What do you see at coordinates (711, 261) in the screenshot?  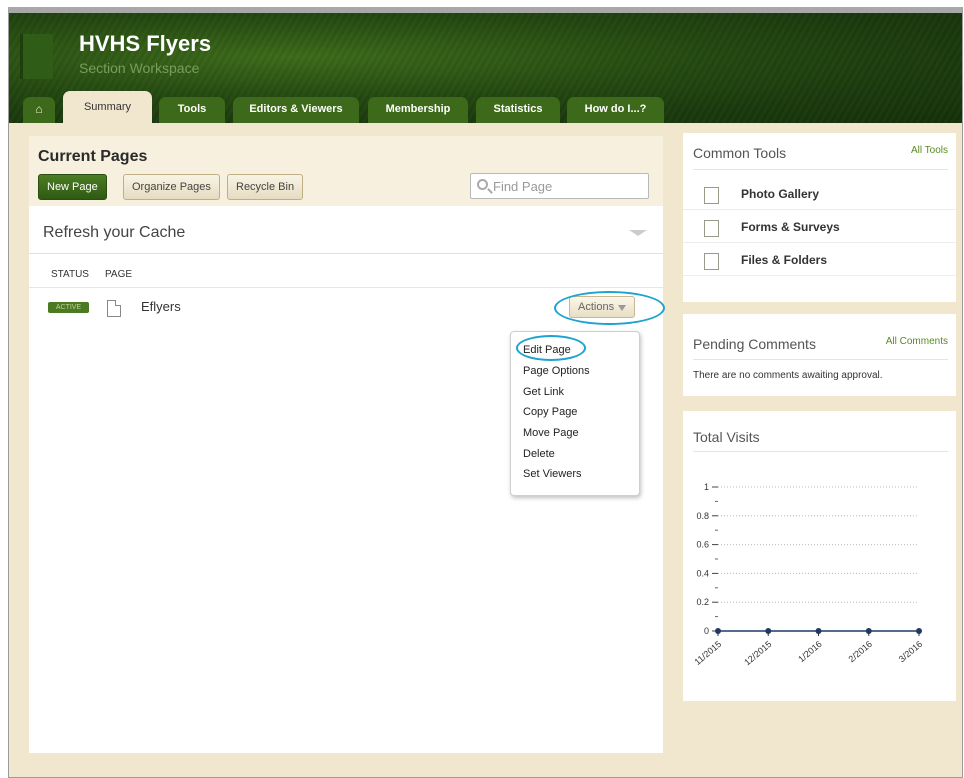 I see `files-icon` at bounding box center [711, 261].